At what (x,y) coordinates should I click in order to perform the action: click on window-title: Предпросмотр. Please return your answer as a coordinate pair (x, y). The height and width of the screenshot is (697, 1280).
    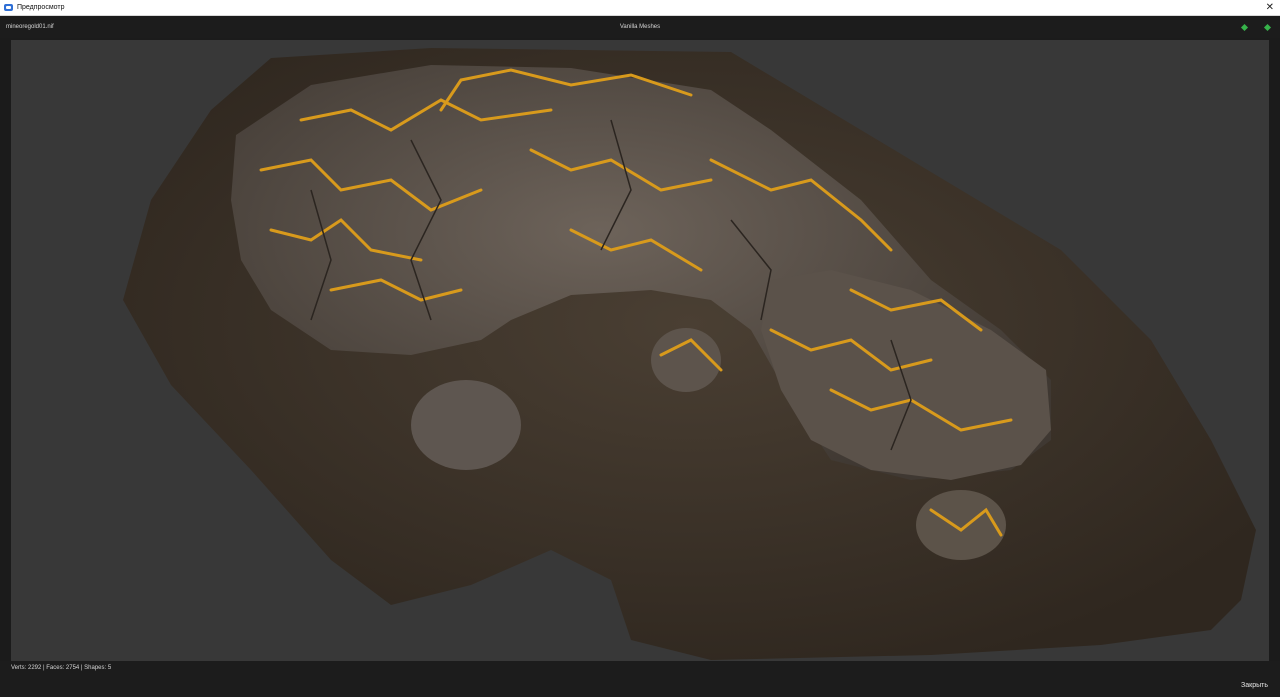
    Looking at the image, I should click on (41, 7).